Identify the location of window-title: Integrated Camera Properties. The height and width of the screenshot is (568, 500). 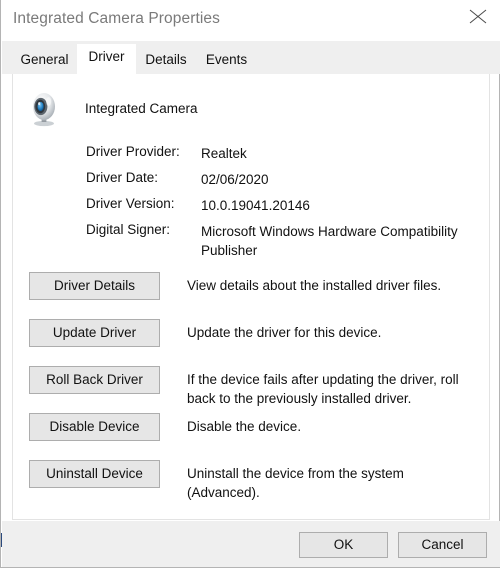
(116, 18).